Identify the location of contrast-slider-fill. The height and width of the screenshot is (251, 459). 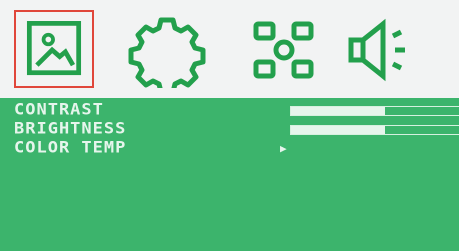
(338, 111).